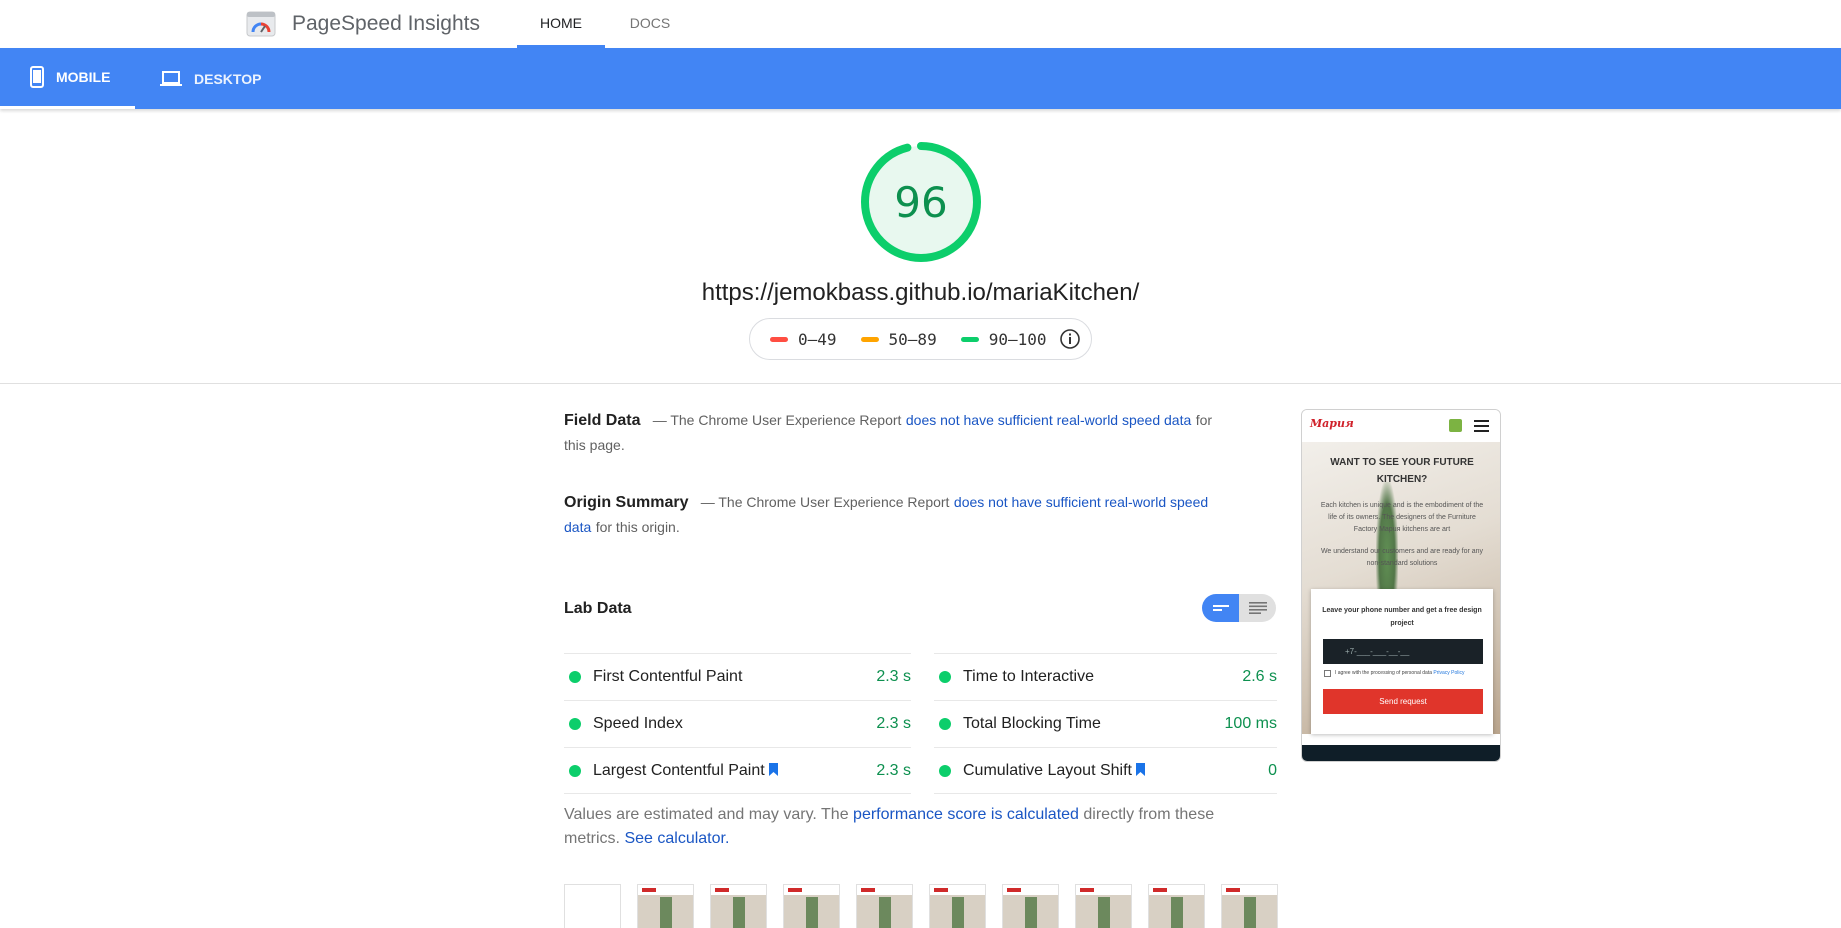  What do you see at coordinates (734, 771) in the screenshot?
I see `metric-label: Largest Contentful Paint` at bounding box center [734, 771].